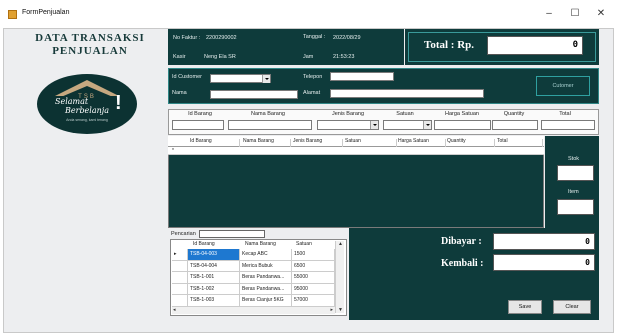 The height and width of the screenshot is (336, 618). I want to click on app-icon, so click(12, 14).